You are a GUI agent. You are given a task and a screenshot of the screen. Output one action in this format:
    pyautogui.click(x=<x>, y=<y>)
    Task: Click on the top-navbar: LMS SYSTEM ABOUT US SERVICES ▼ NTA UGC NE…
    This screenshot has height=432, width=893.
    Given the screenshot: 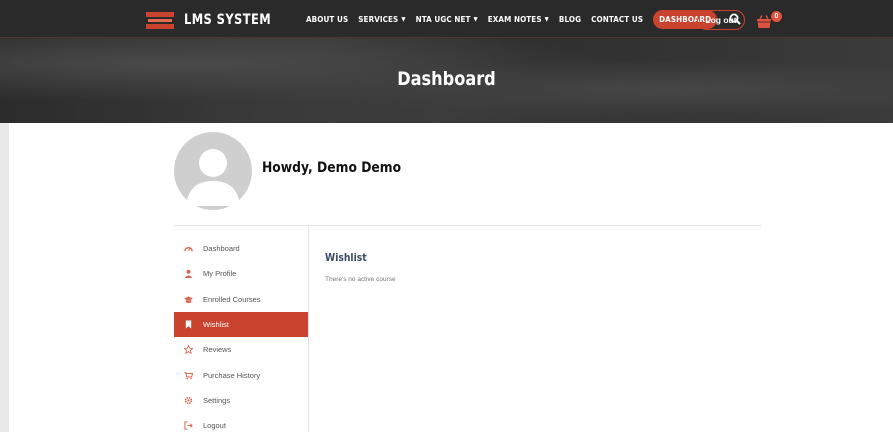 What is the action you would take?
    pyautogui.click(x=446, y=19)
    